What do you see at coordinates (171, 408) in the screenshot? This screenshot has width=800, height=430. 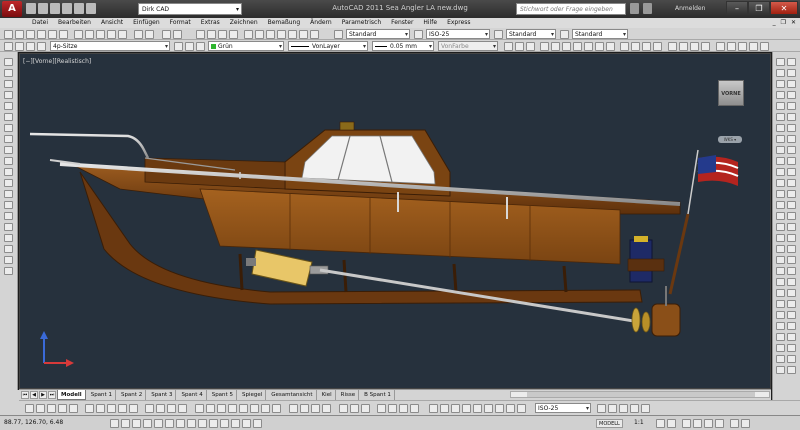 I see `draworder-above-icon` at bounding box center [171, 408].